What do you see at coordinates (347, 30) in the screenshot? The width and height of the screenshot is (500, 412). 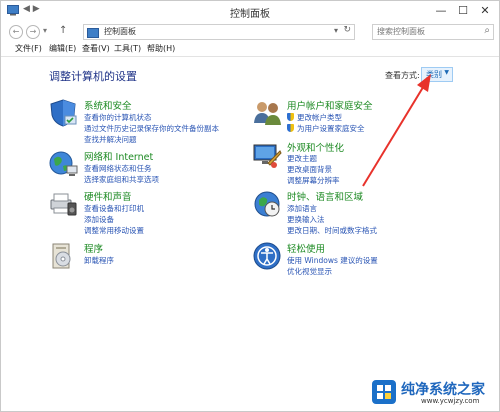 I see `refresh-icon: ↻` at bounding box center [347, 30].